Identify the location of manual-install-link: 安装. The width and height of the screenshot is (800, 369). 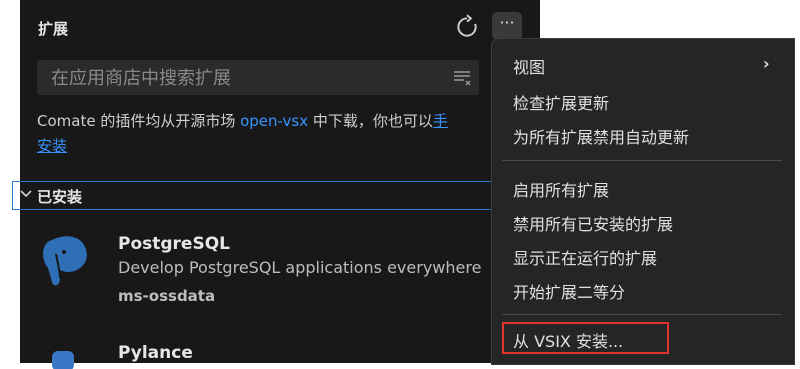
(52, 146).